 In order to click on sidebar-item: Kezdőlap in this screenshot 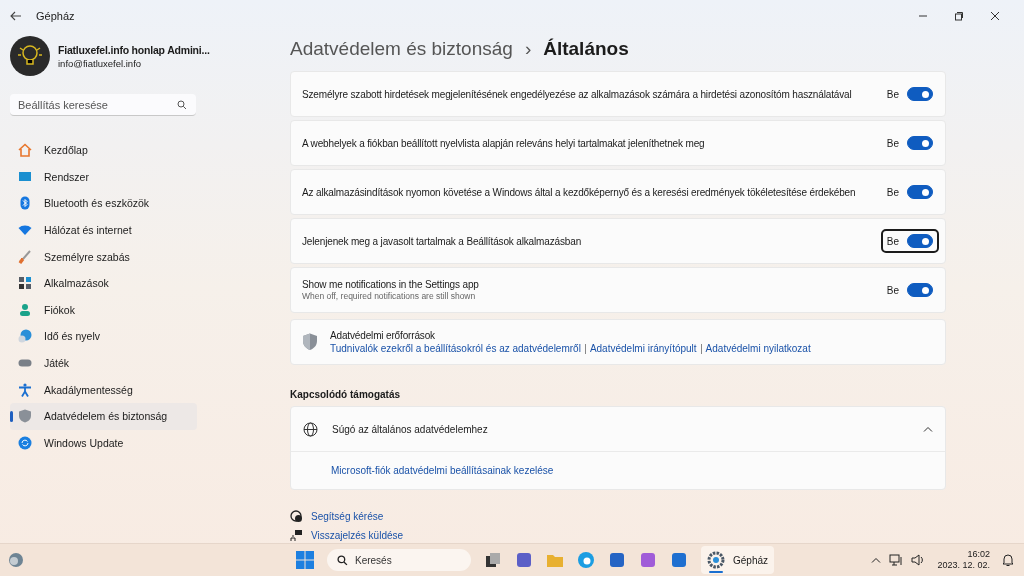, I will do `click(103, 150)`.